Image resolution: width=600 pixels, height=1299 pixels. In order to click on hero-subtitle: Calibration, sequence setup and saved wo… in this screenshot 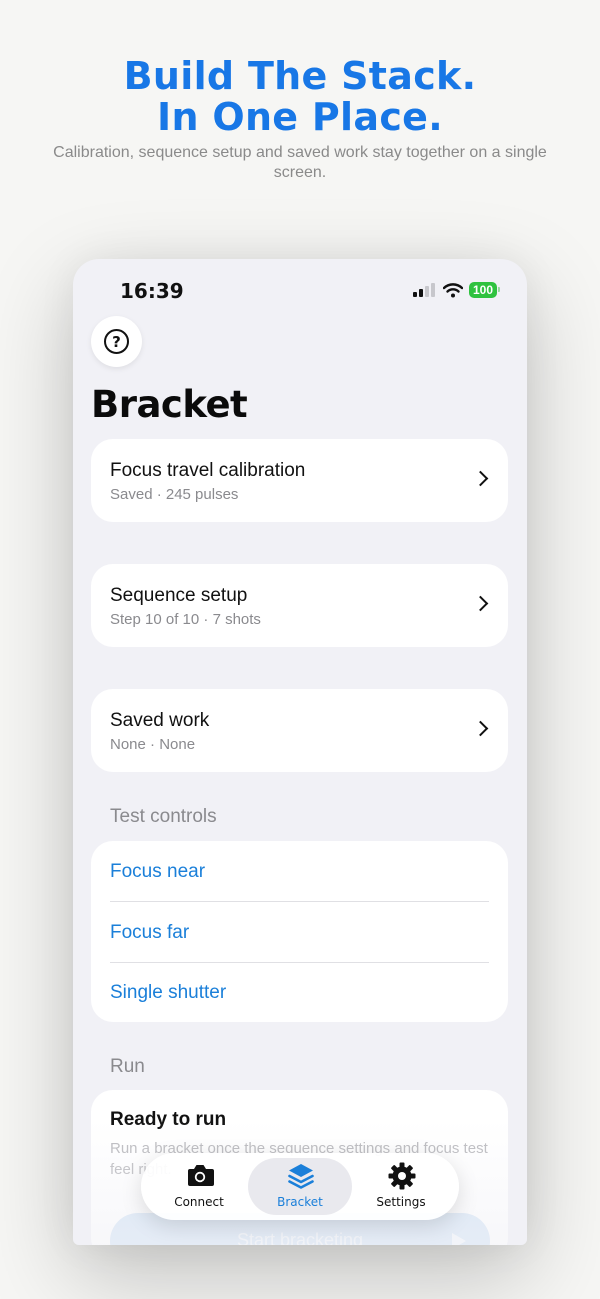, I will do `click(300, 162)`.